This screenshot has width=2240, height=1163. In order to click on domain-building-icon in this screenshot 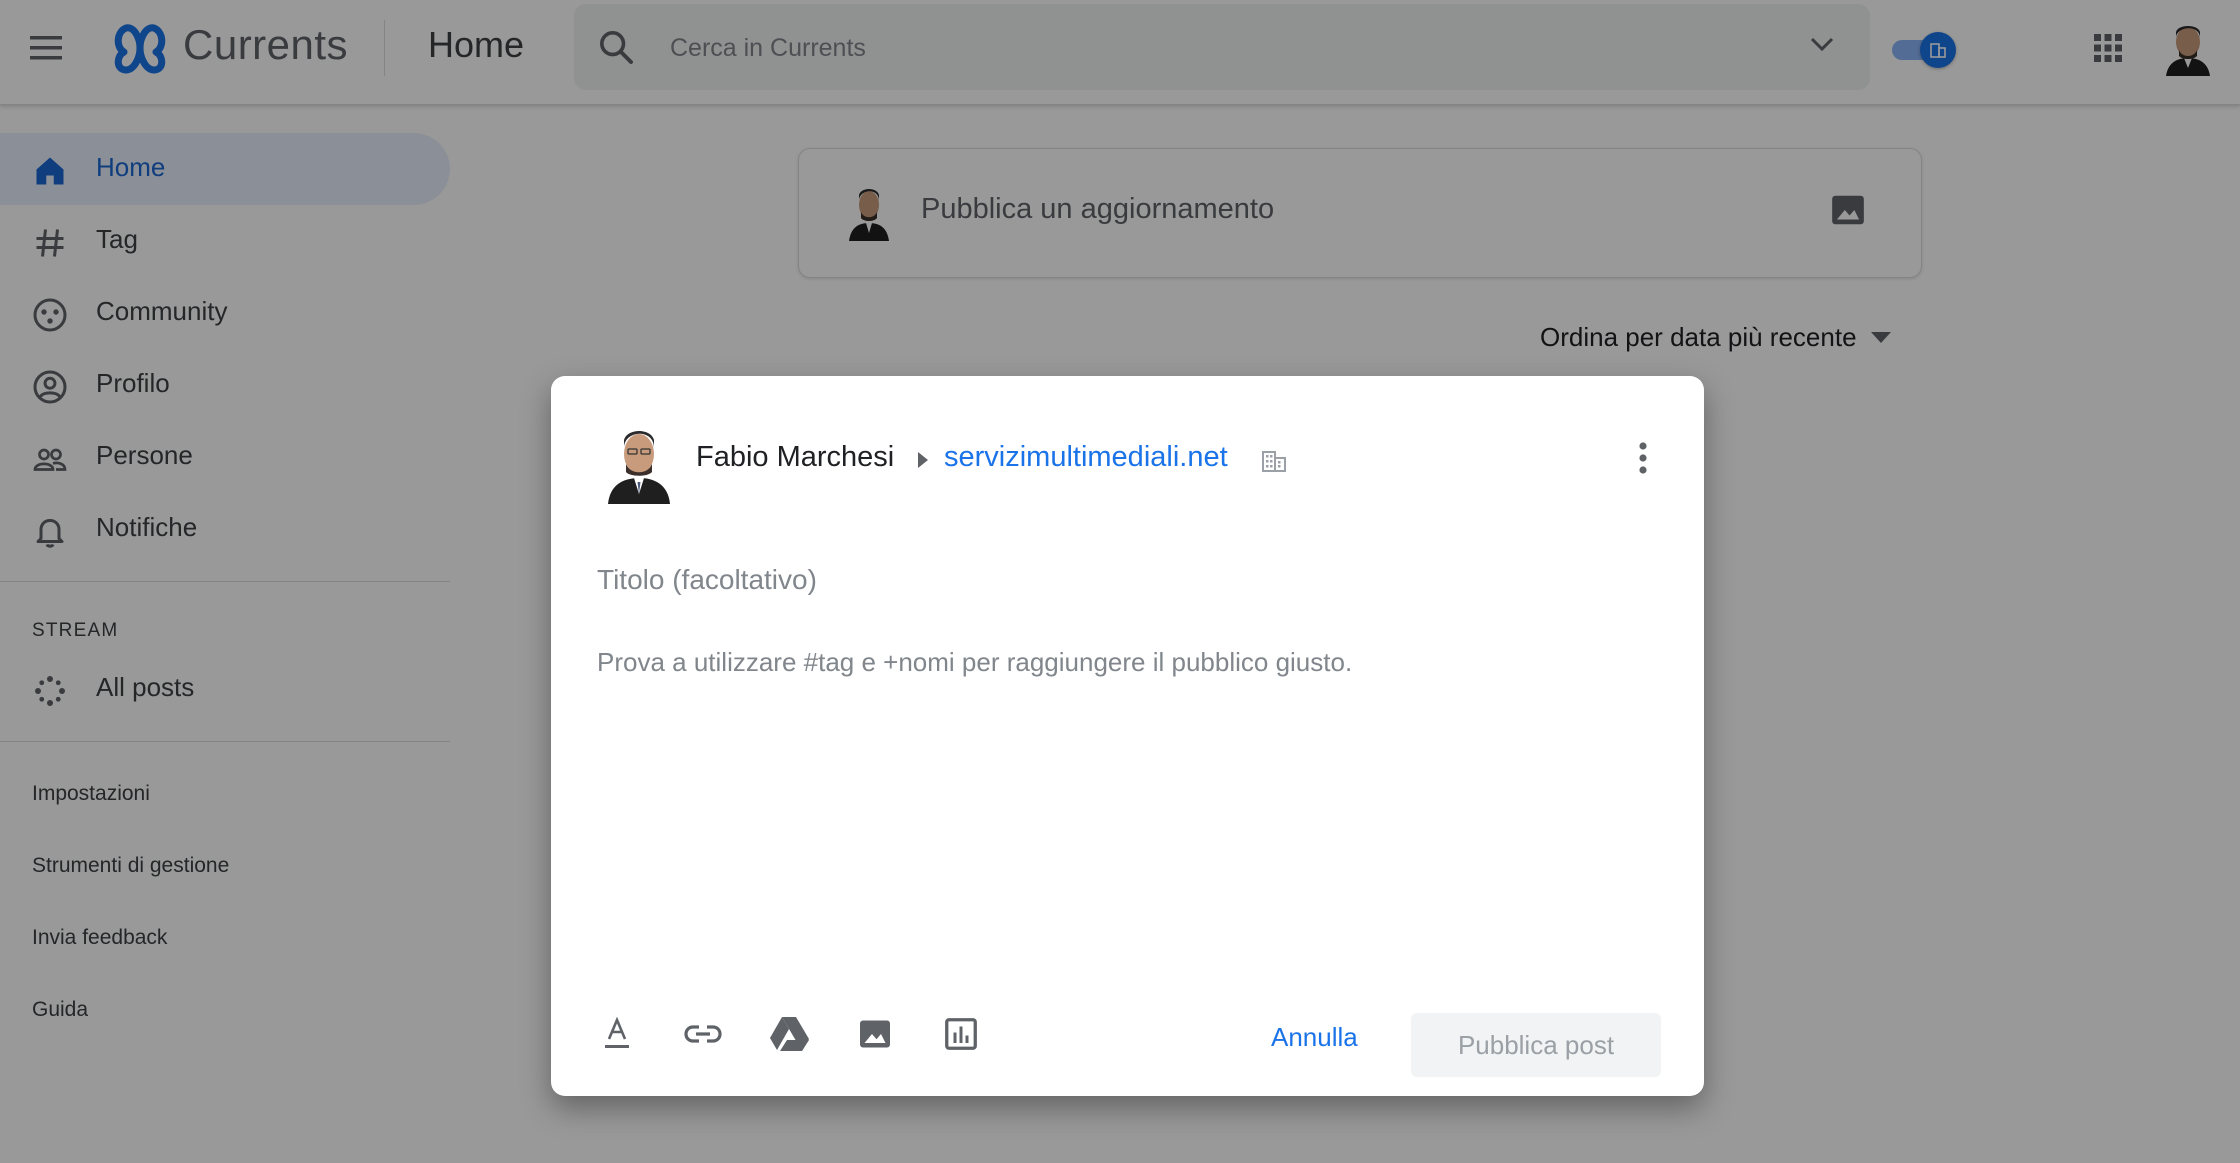, I will do `click(1274, 461)`.